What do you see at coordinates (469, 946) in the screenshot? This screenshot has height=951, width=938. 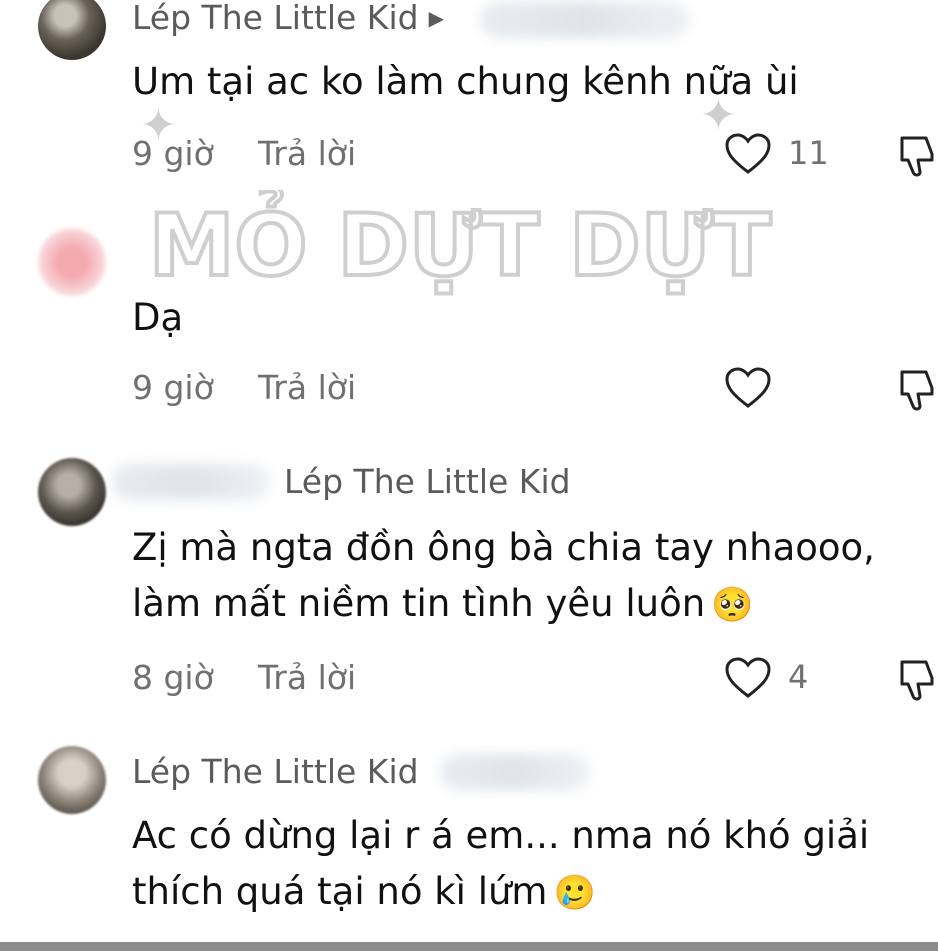 I see `bottom-divider` at bounding box center [469, 946].